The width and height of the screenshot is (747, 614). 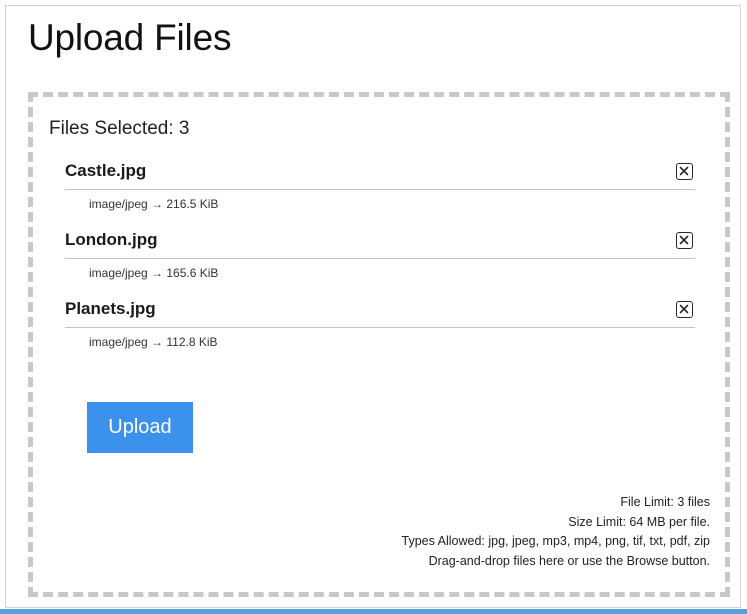 I want to click on file-meta: image/jpeg → 216.5 KiB, so click(x=154, y=204).